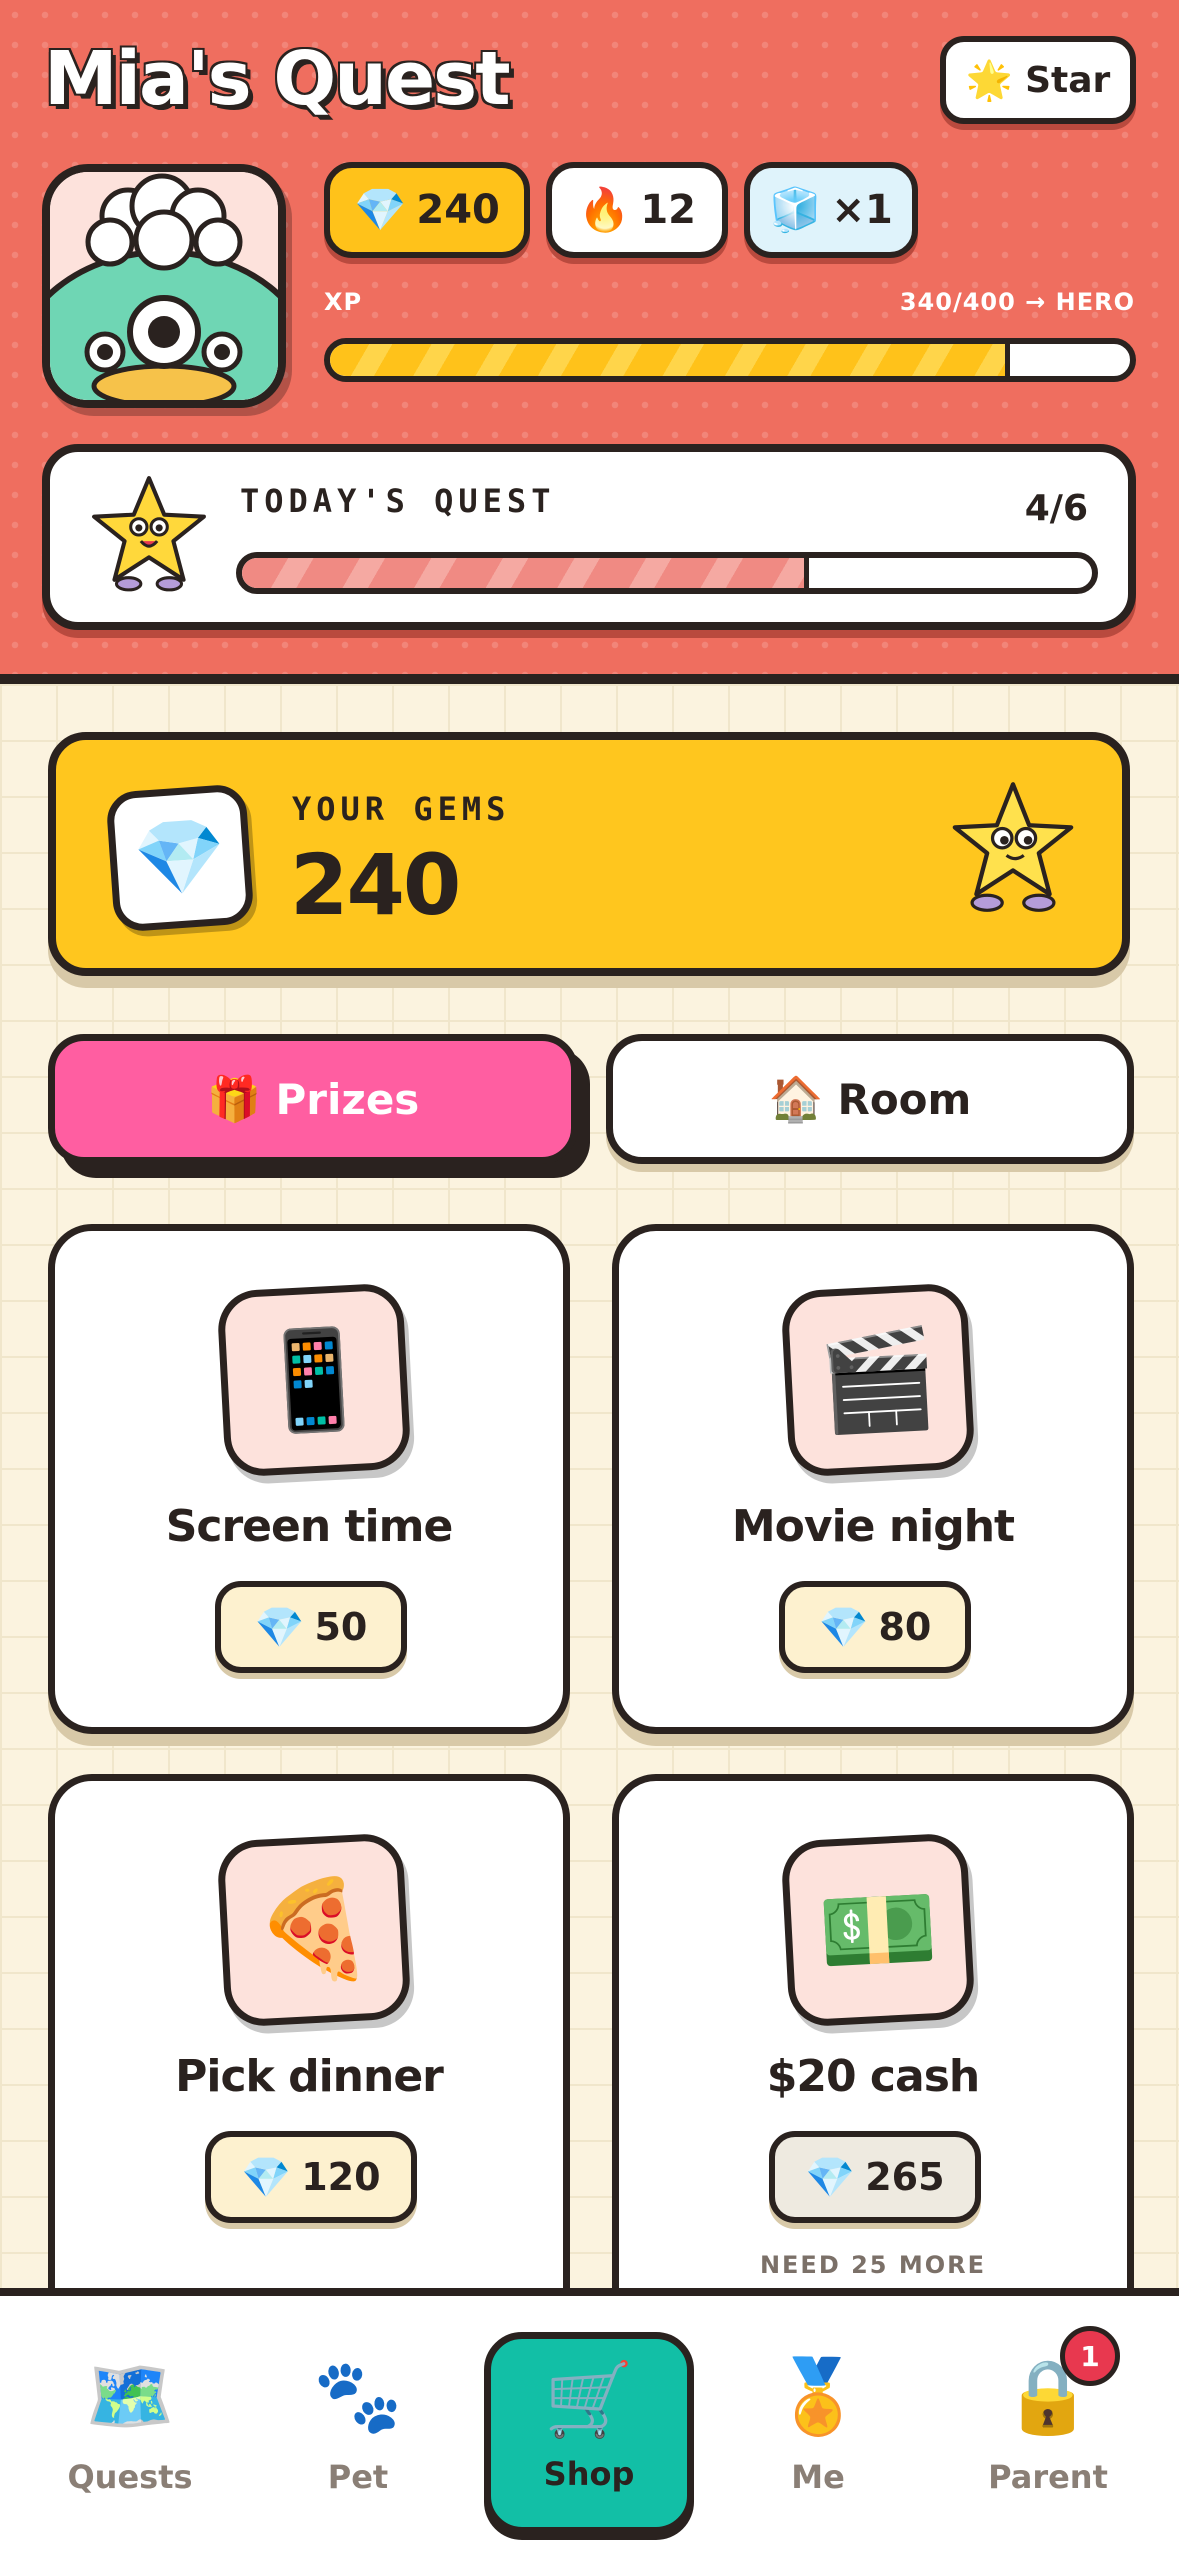  I want to click on phone-icon: 📱, so click(314, 1380).